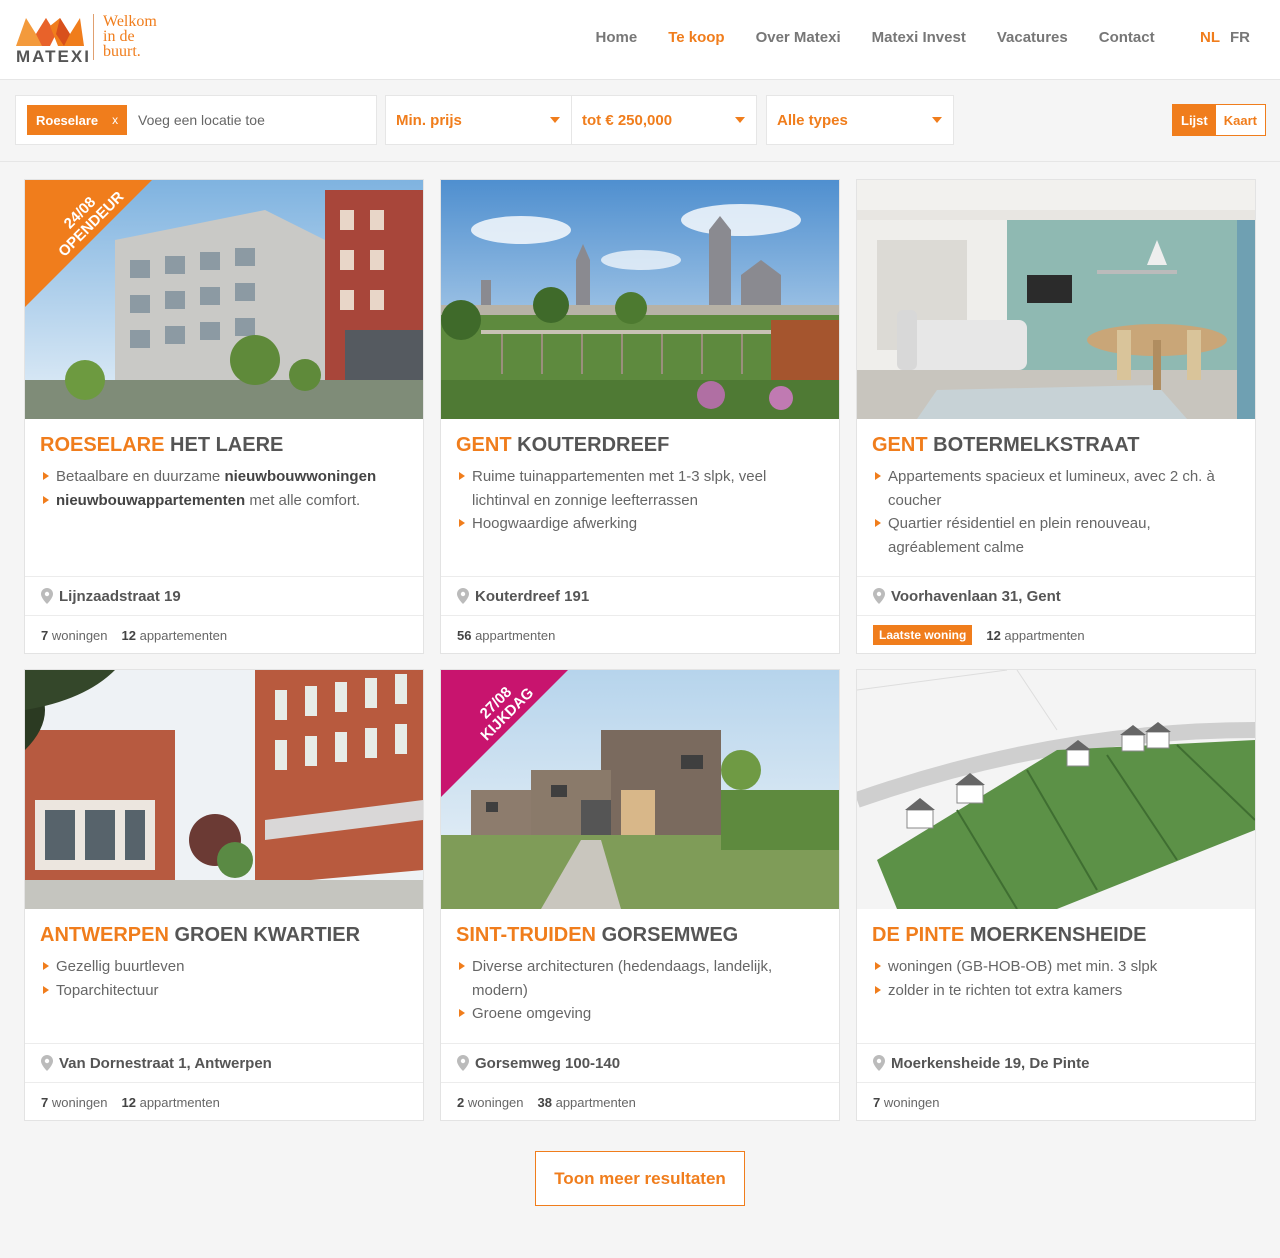 This screenshot has width=1280, height=1258. Describe the element at coordinates (1032, 37) in the screenshot. I see `nav-vacatures: Vacatures` at that location.